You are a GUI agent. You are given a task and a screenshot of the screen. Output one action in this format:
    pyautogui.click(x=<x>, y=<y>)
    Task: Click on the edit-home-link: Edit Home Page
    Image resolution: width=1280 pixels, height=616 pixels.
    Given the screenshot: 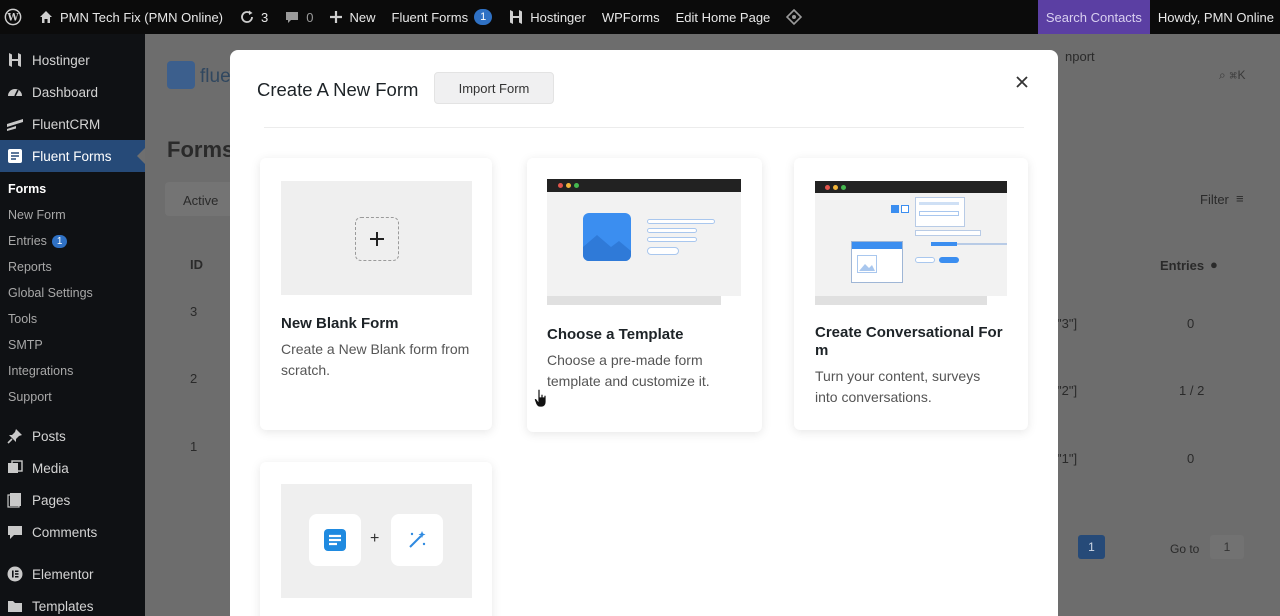 What is the action you would take?
    pyautogui.click(x=723, y=17)
    